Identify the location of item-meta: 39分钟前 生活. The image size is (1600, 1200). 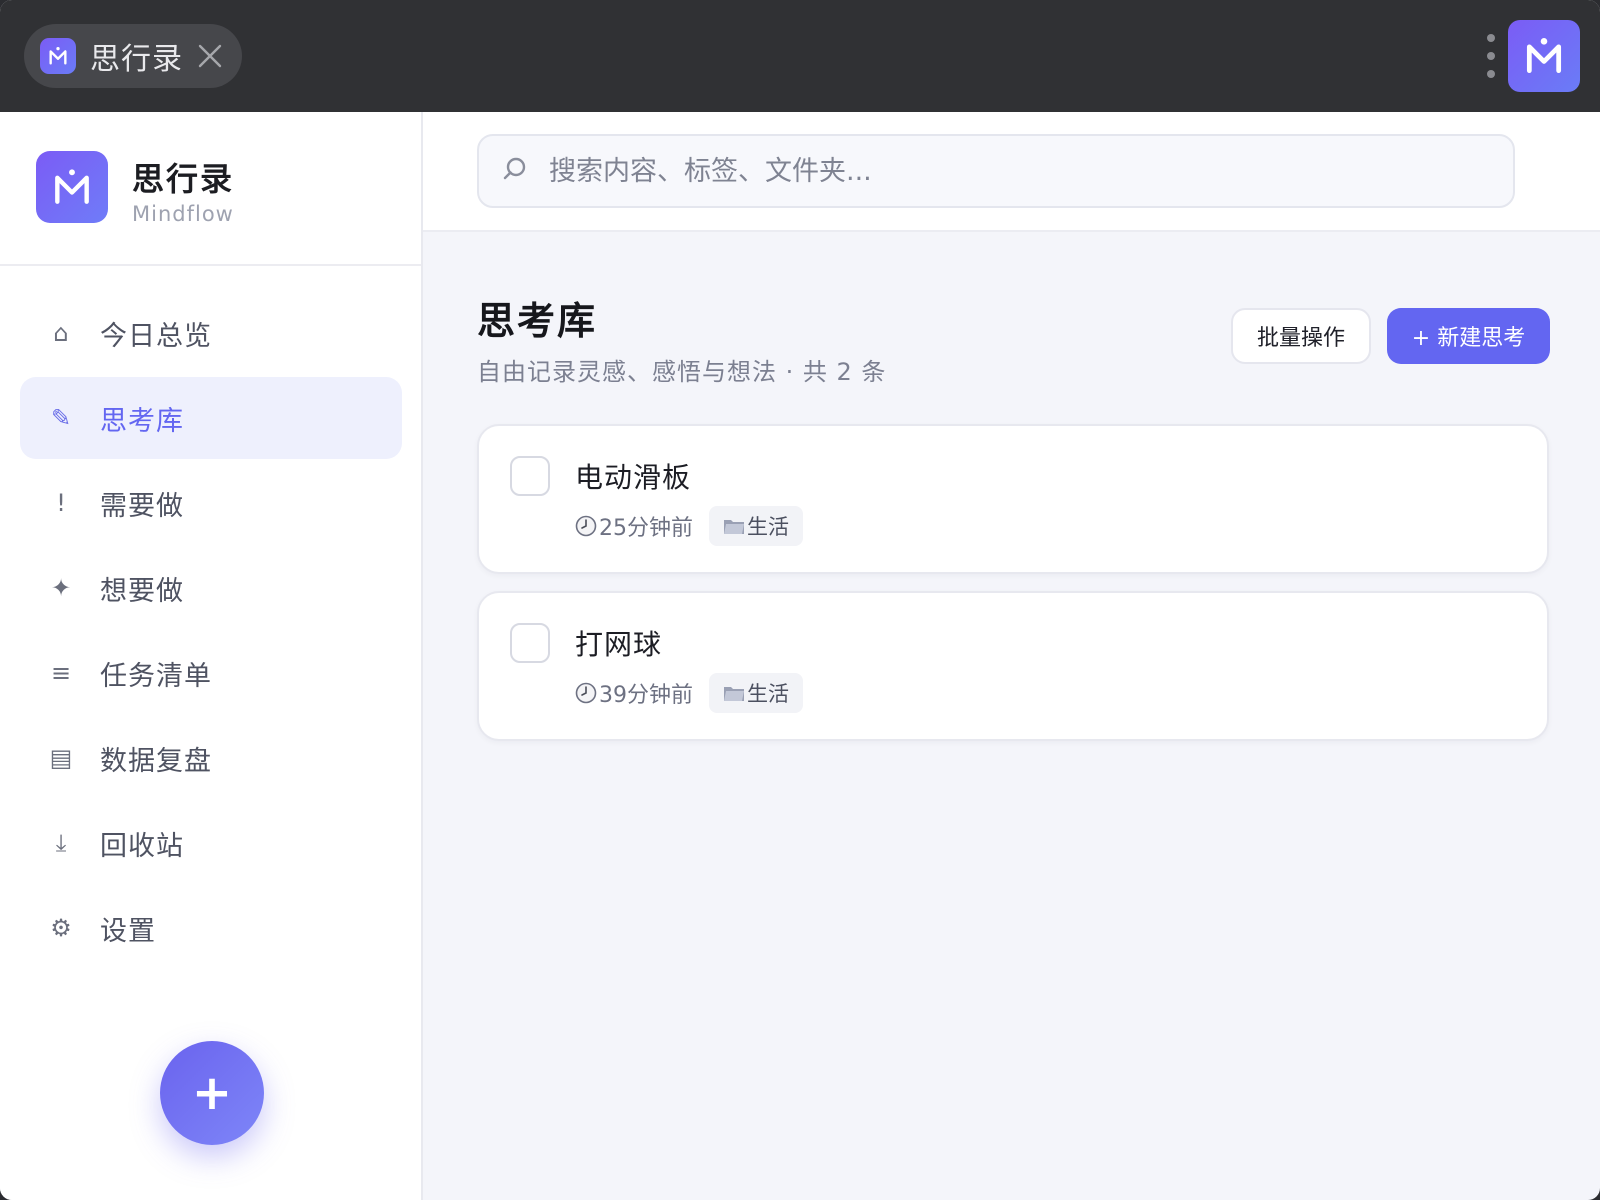
(689, 693).